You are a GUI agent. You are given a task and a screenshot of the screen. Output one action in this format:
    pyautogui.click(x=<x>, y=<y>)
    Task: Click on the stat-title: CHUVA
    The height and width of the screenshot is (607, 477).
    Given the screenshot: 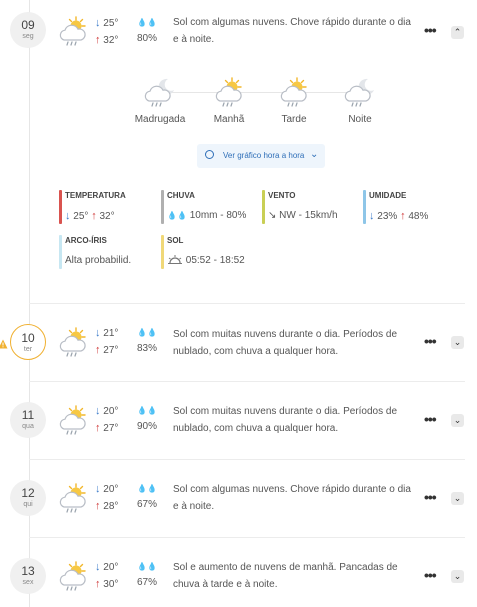 What is the action you would take?
    pyautogui.click(x=181, y=195)
    